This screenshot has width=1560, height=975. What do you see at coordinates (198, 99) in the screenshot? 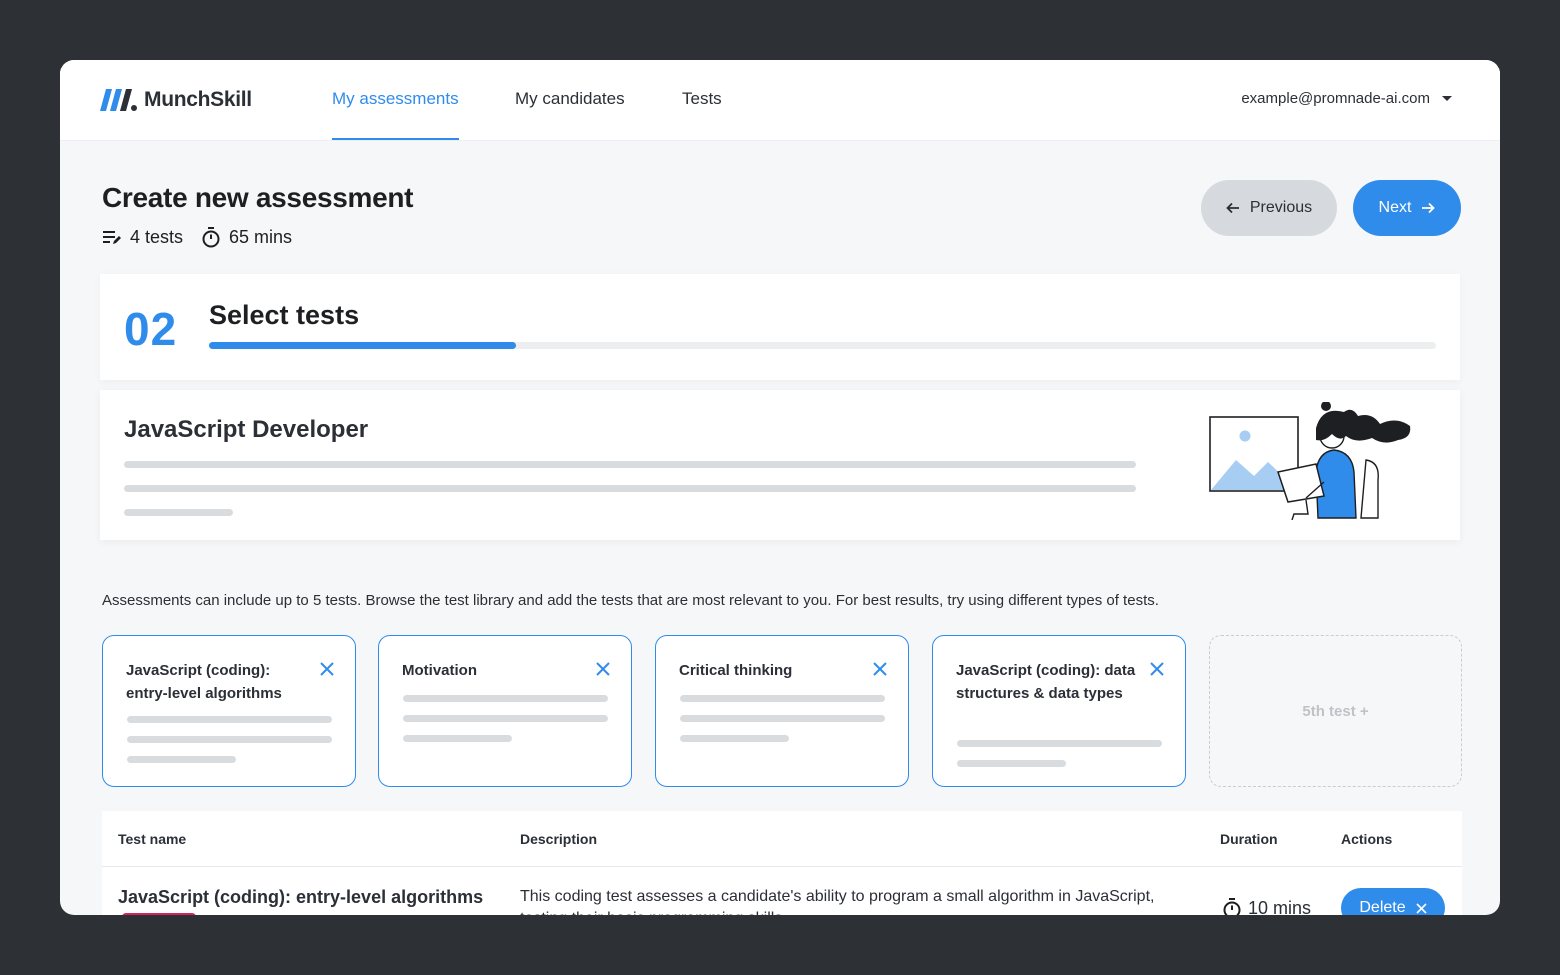
I see `brand-name: MunchSkill` at bounding box center [198, 99].